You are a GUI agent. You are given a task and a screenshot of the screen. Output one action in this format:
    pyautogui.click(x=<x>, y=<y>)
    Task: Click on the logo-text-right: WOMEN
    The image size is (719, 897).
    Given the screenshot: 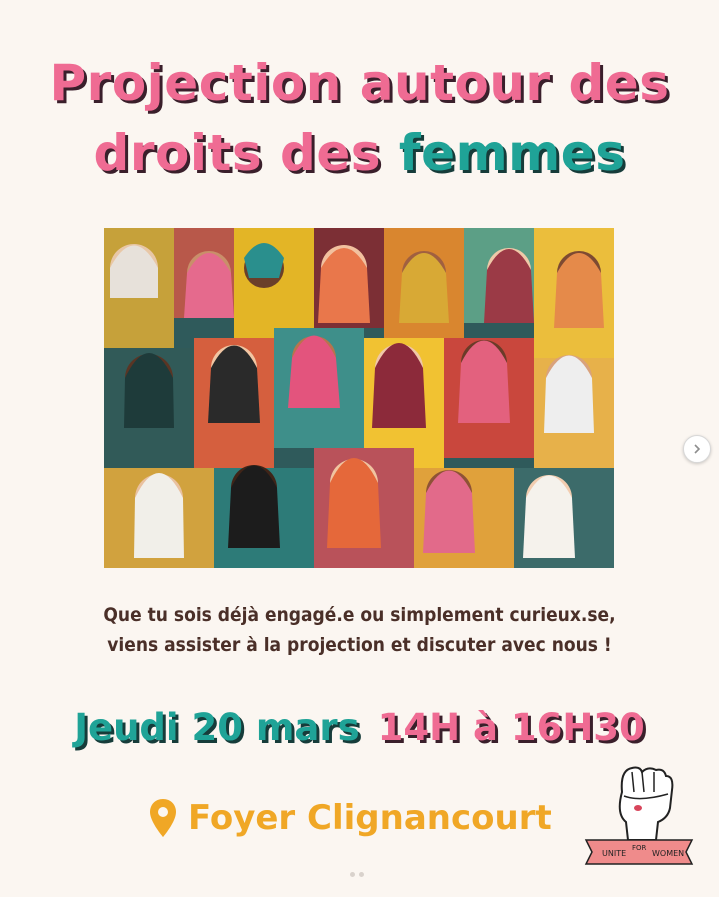 What is the action you would take?
    pyautogui.click(x=668, y=853)
    